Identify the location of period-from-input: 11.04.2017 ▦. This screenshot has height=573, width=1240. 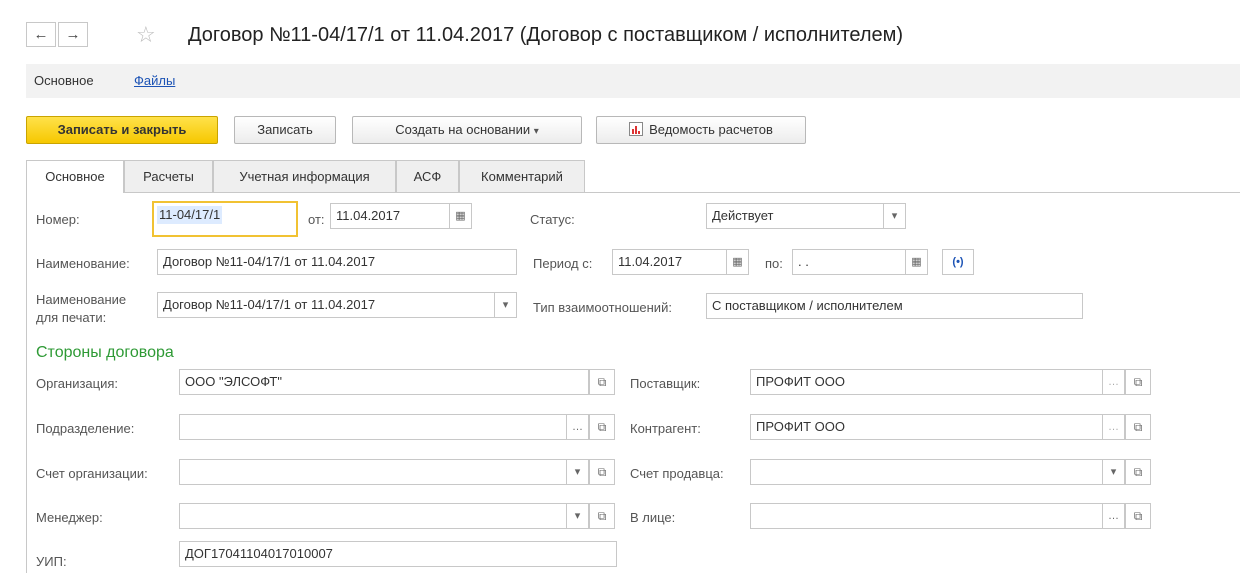
(680, 262).